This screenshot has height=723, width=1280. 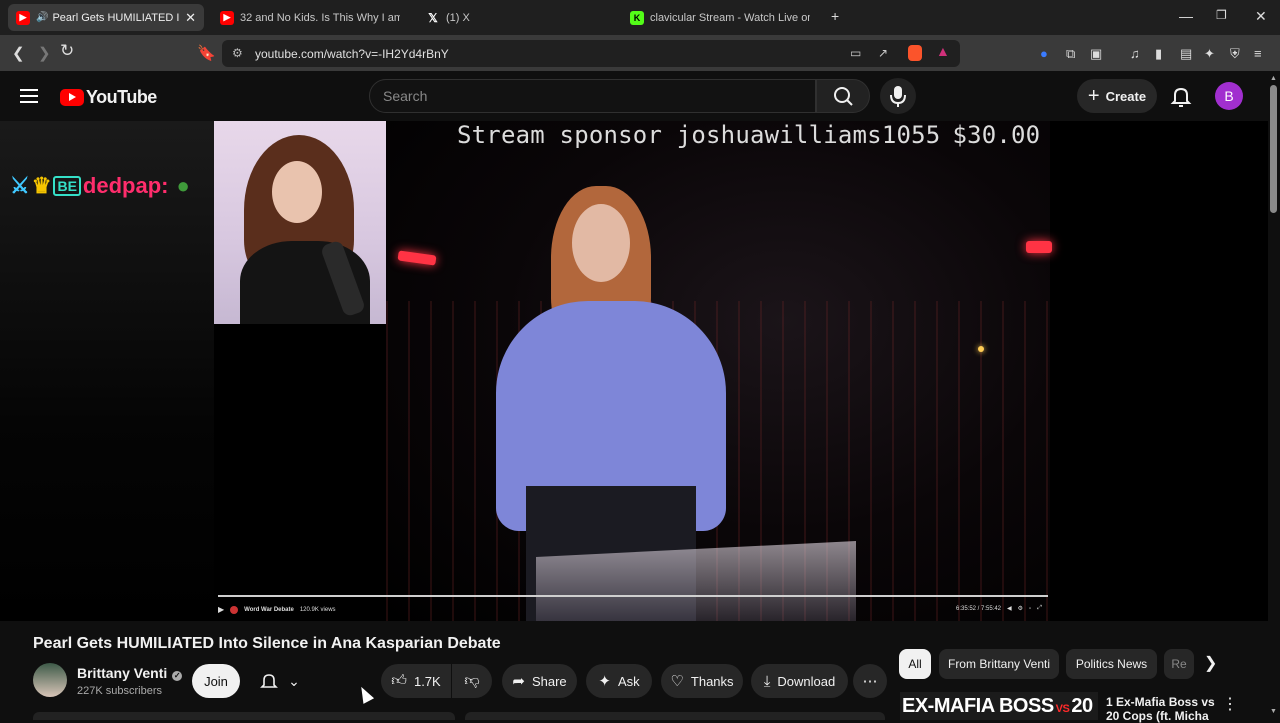 I want to click on reload-icon: ↻, so click(x=67, y=51).